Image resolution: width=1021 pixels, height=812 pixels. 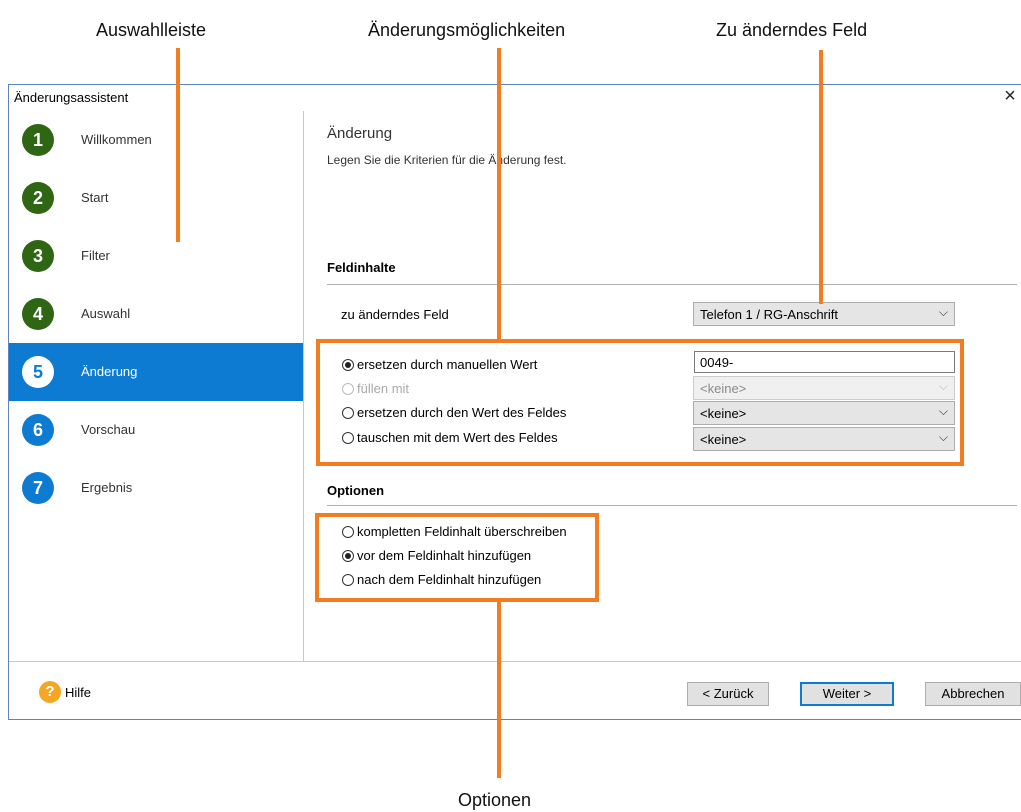 I want to click on sidebar-item-ergebnis: 7 Ergebnis, so click(x=156, y=488).